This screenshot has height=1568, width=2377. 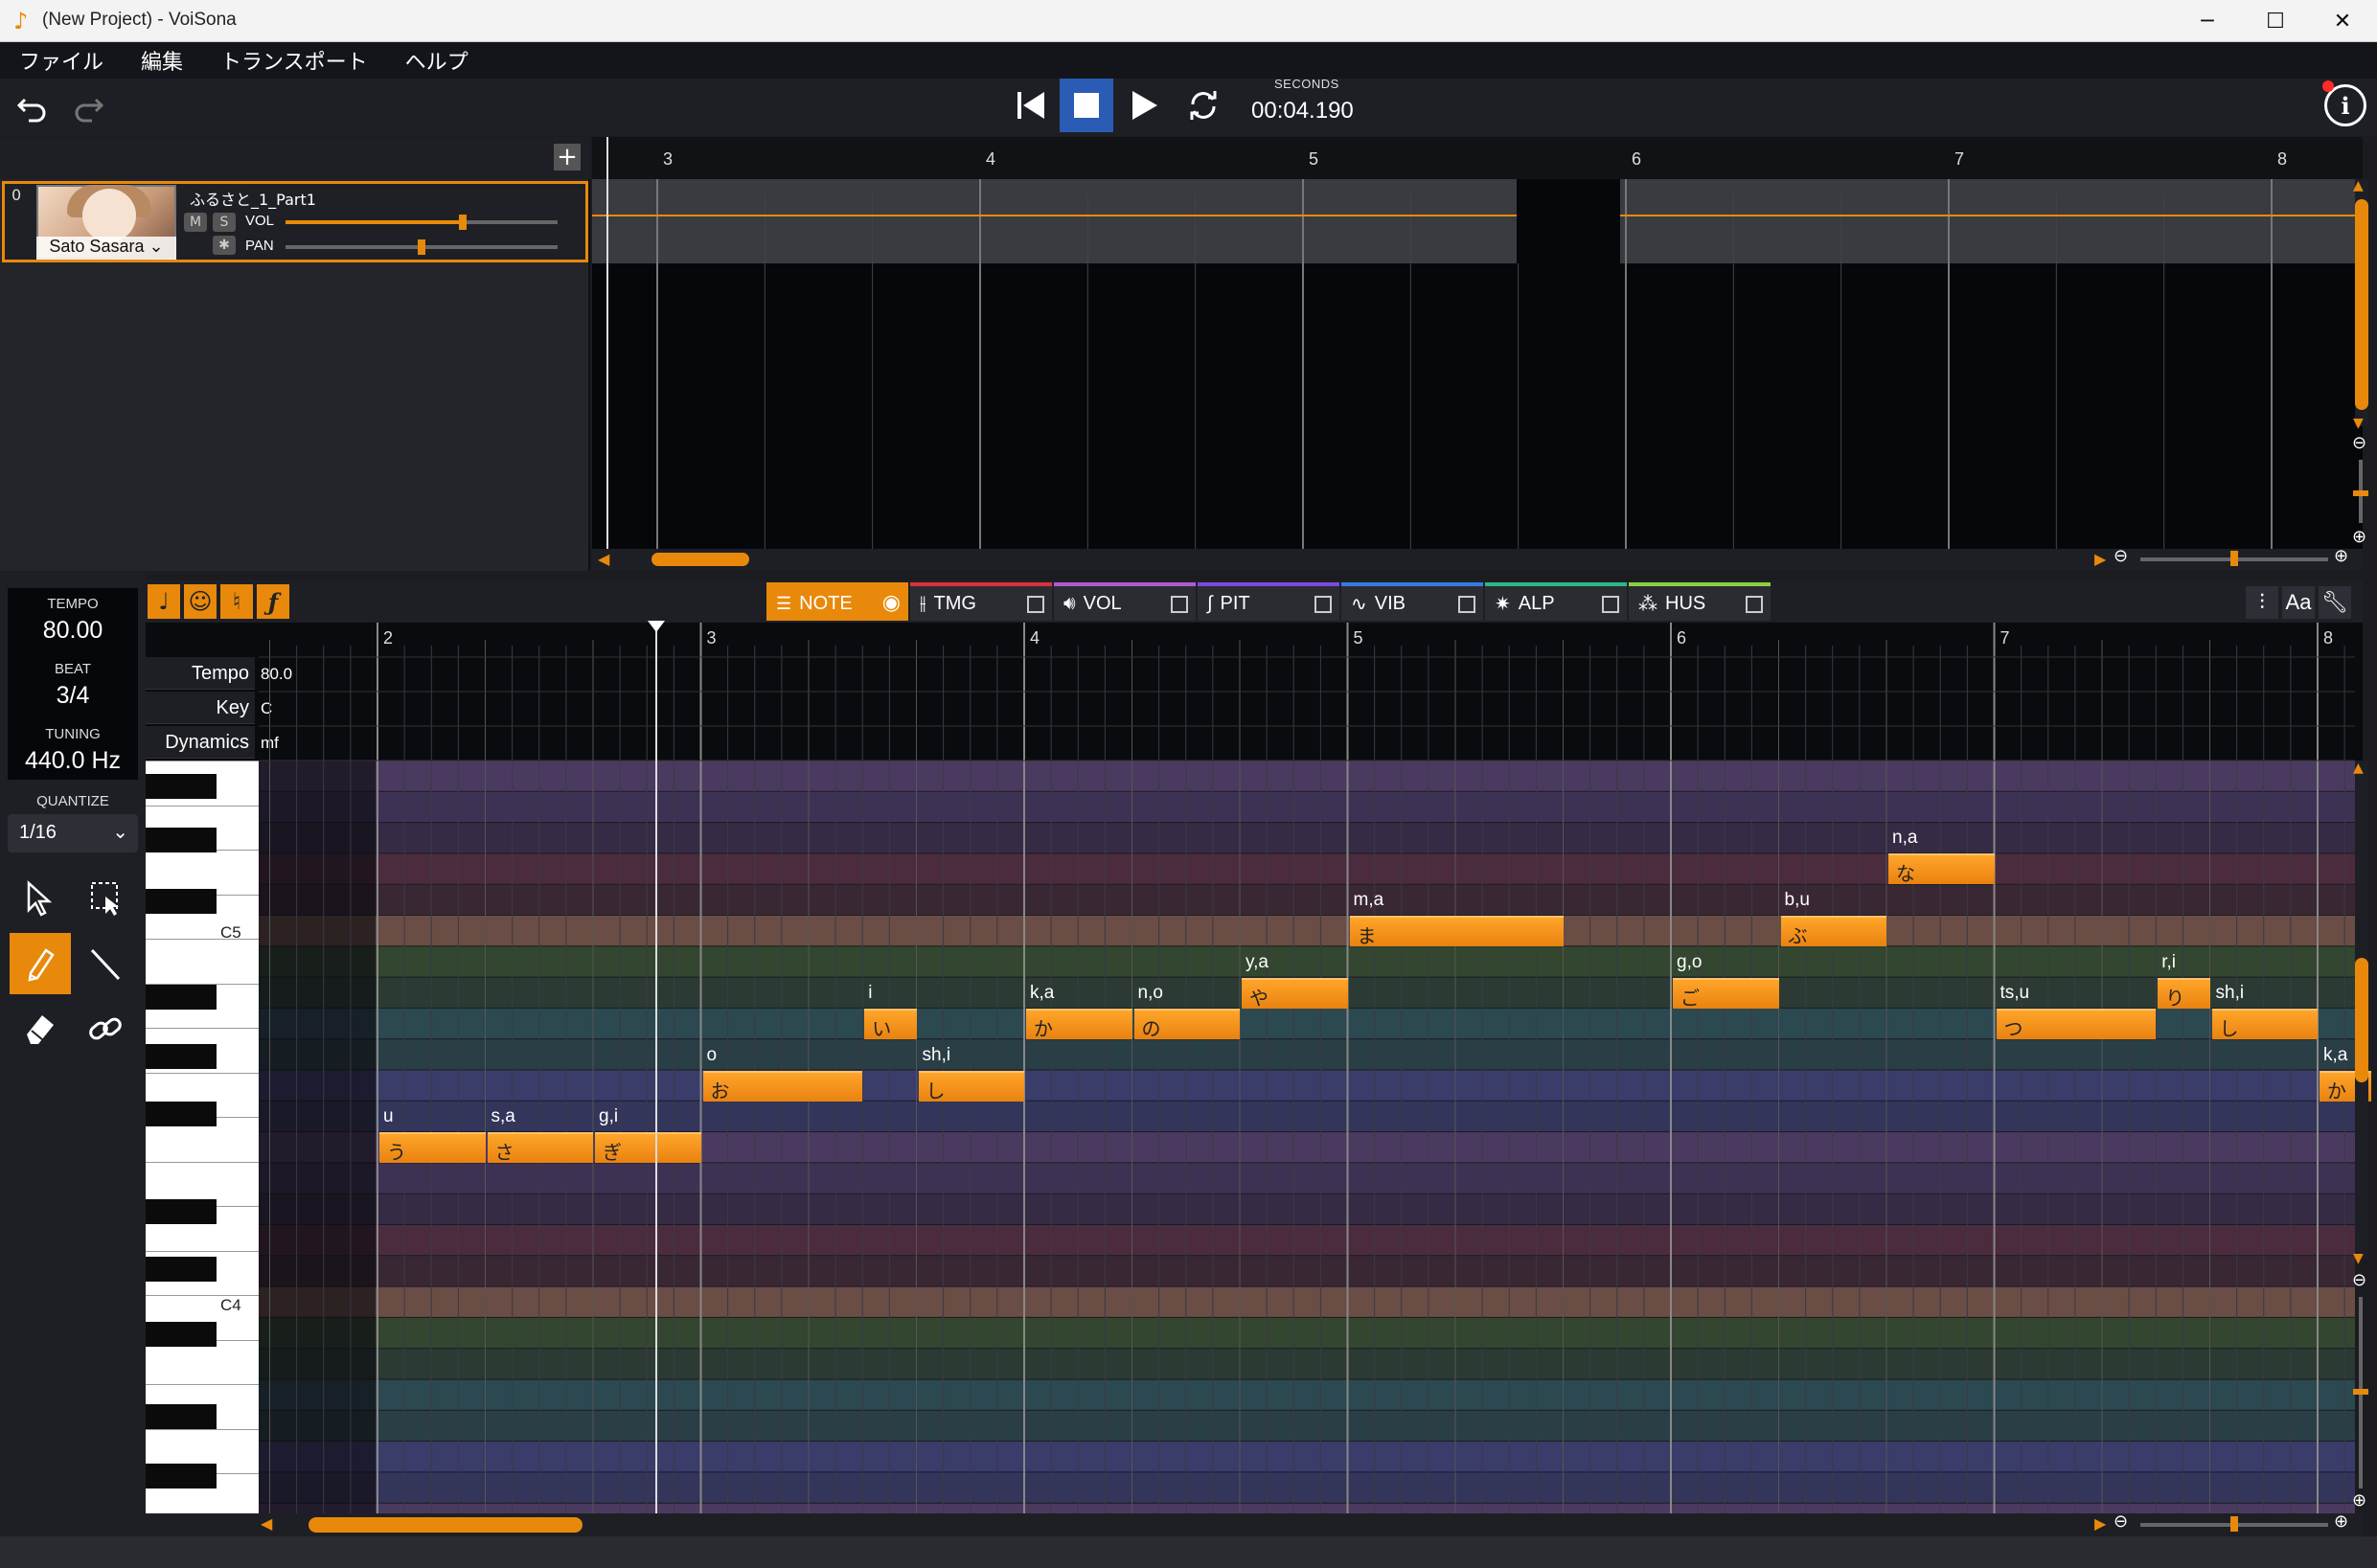 What do you see at coordinates (73, 833) in the screenshot?
I see `quantize-select: 1/16 ⌄` at bounding box center [73, 833].